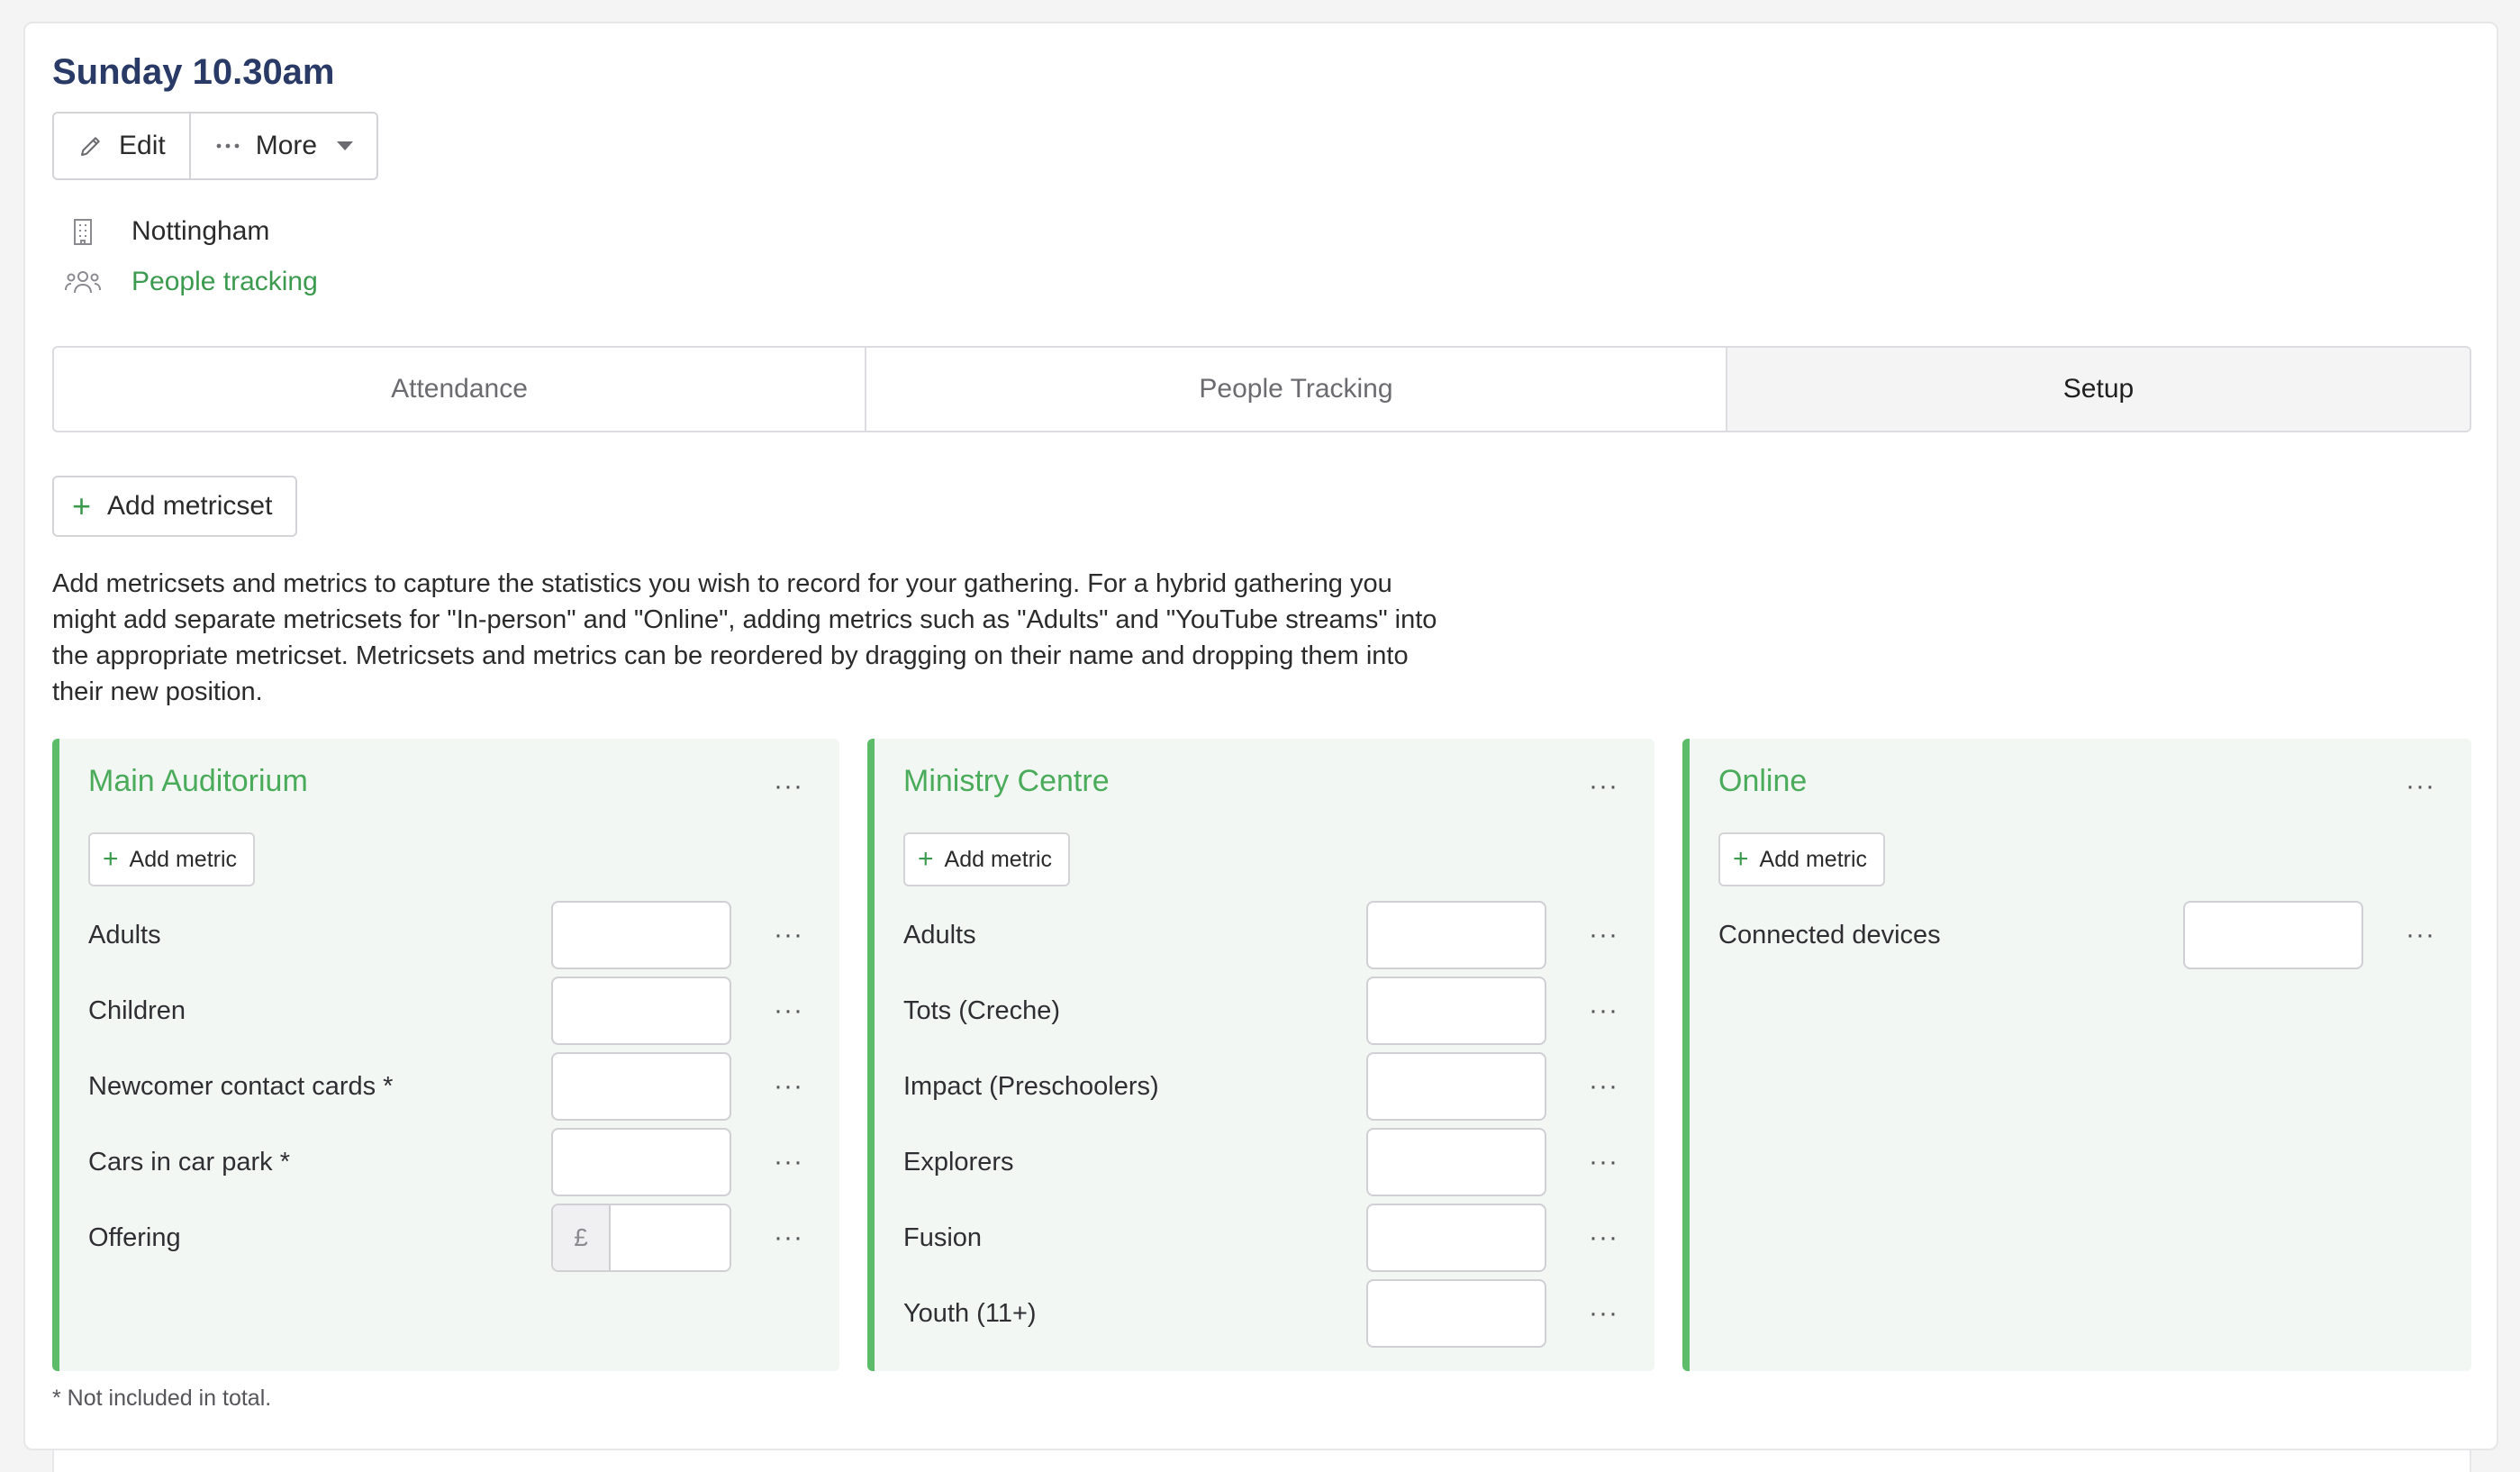  I want to click on metric-row: Offering £ ···, so click(445, 1238).